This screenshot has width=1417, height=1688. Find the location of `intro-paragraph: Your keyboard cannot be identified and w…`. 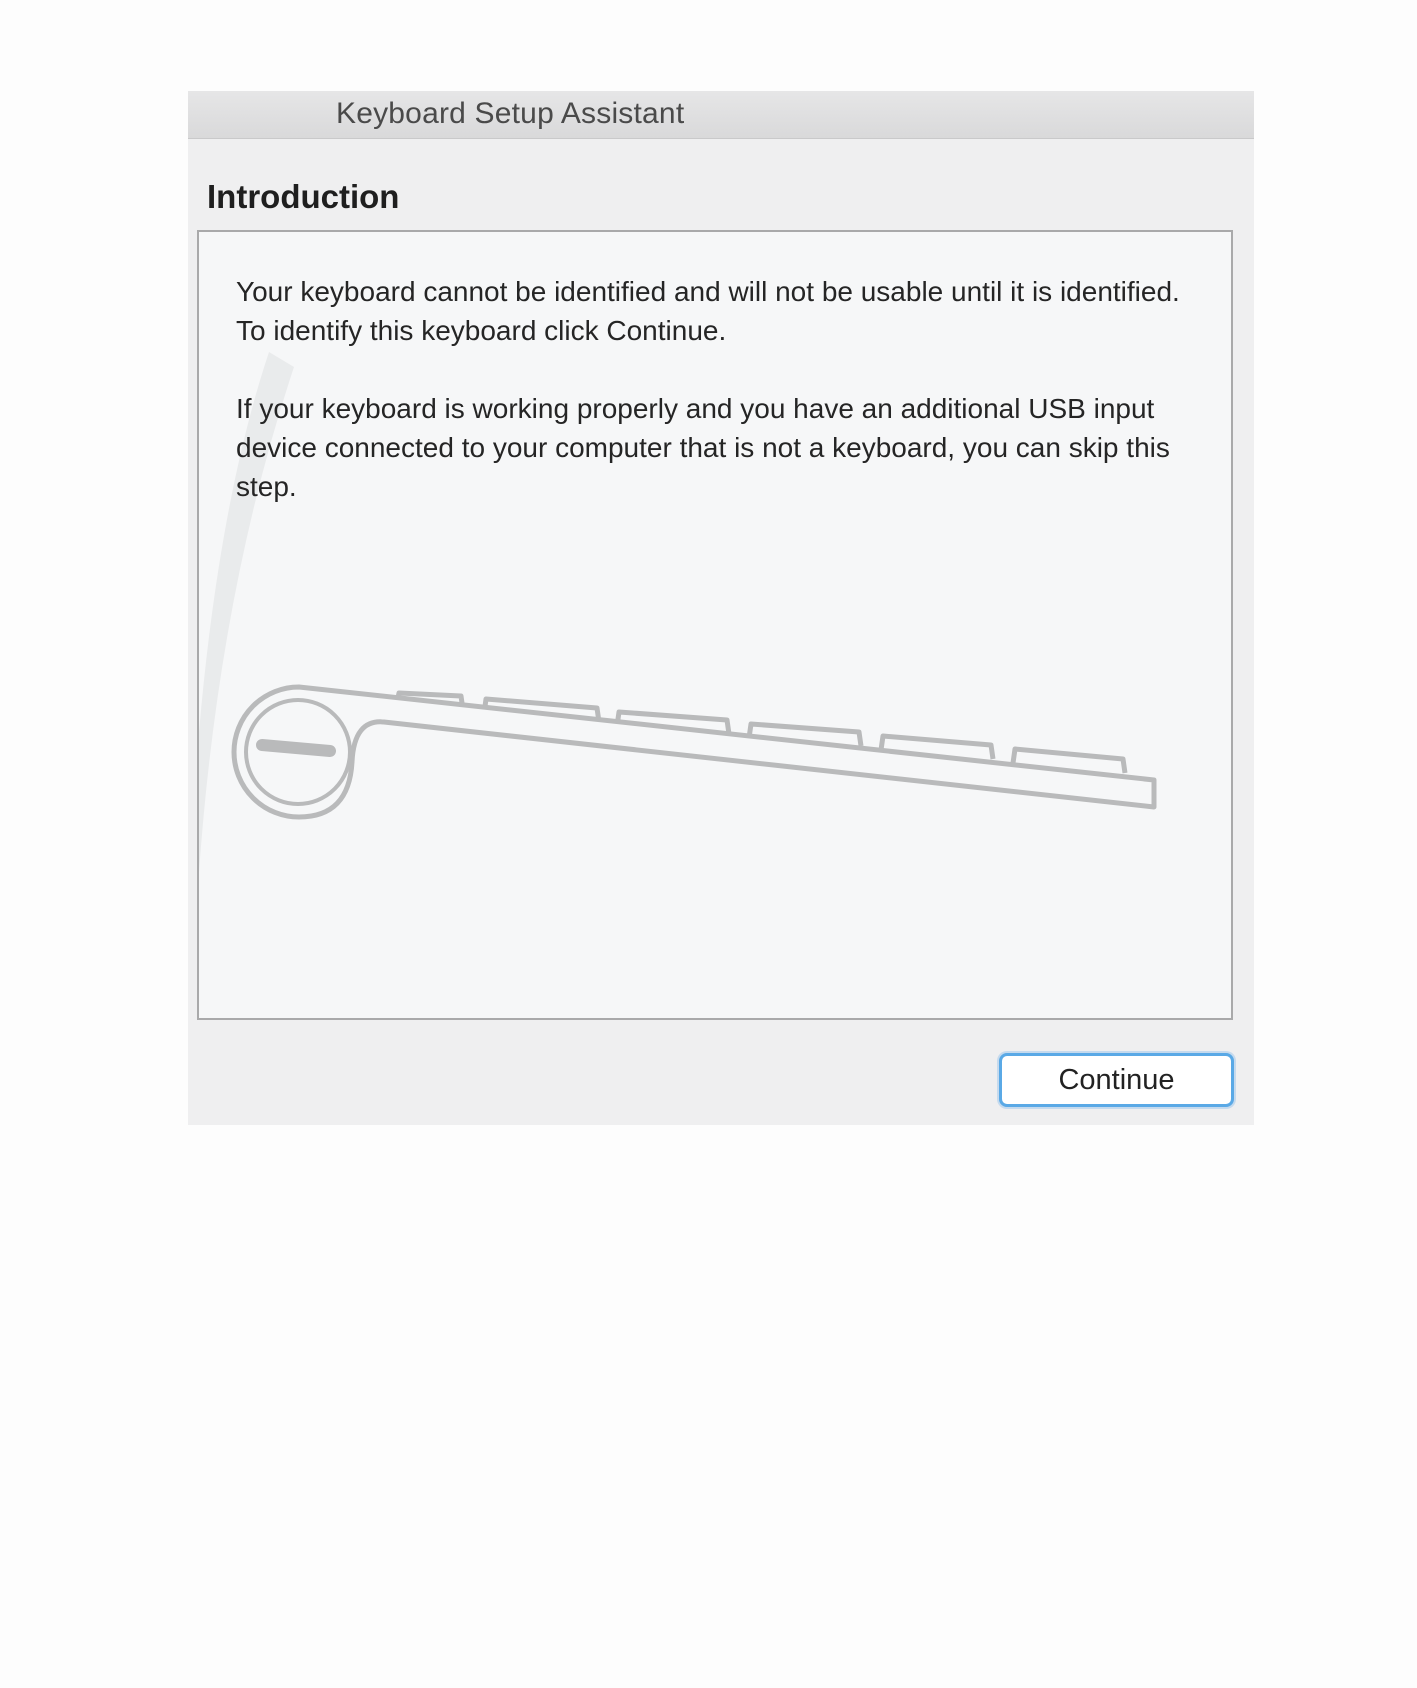

intro-paragraph: Your keyboard cannot be identified and w… is located at coordinates (708, 311).